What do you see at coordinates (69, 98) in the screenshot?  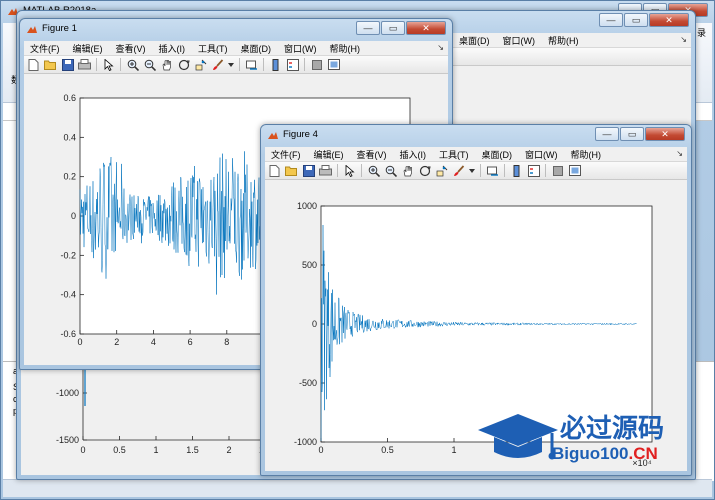 I see `fig1-ytick-label: 0.6` at bounding box center [69, 98].